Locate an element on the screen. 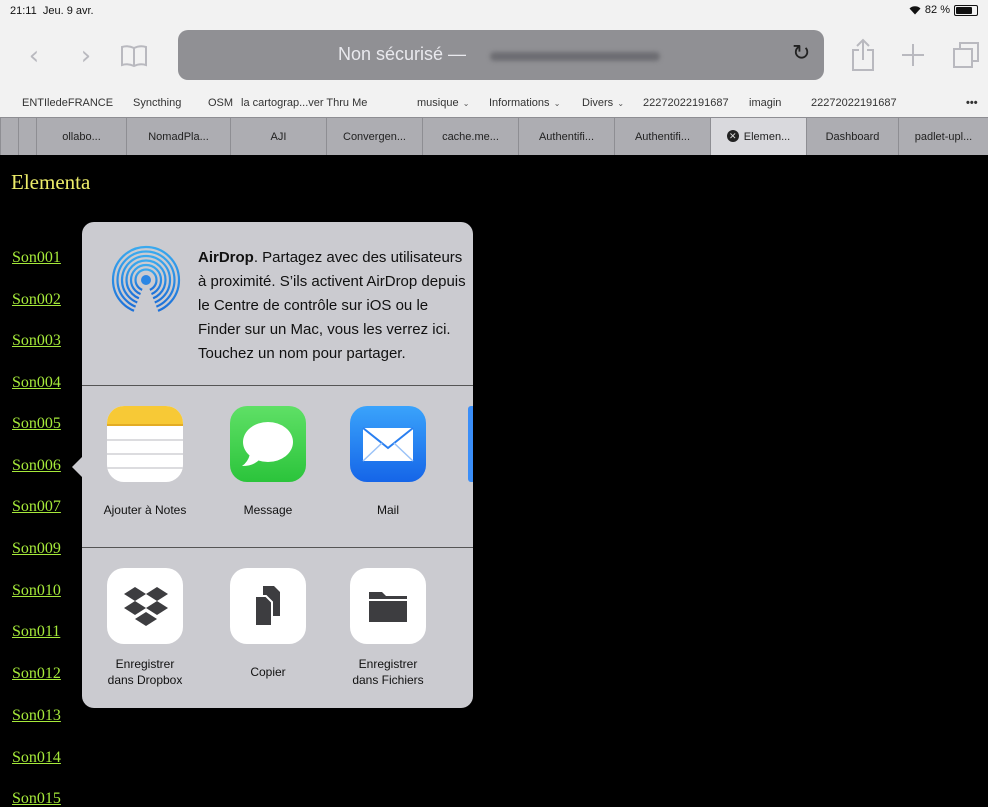  bookmark-folder: Informations ⌄ is located at coordinates (524, 103).